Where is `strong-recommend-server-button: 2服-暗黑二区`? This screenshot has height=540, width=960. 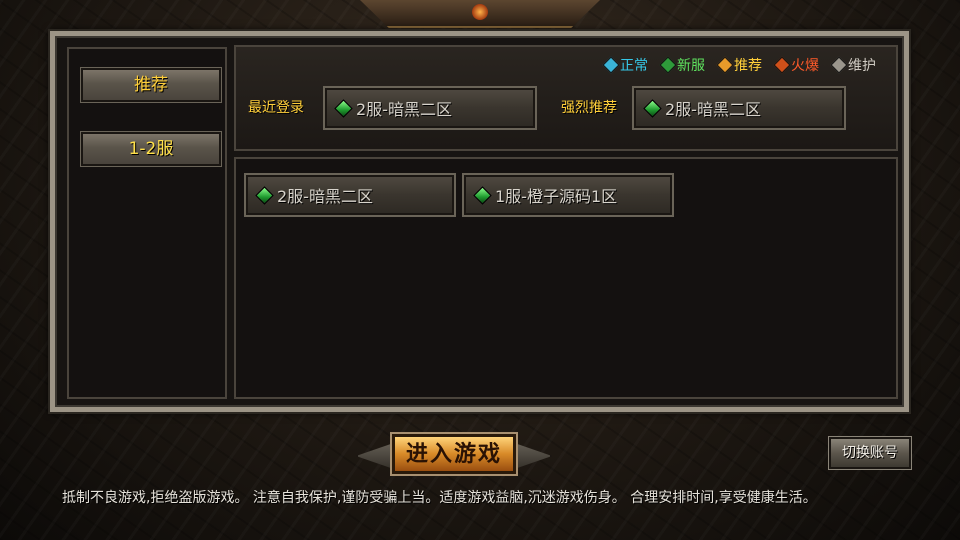 strong-recommend-server-button: 2服-暗黑二区 is located at coordinates (739, 108).